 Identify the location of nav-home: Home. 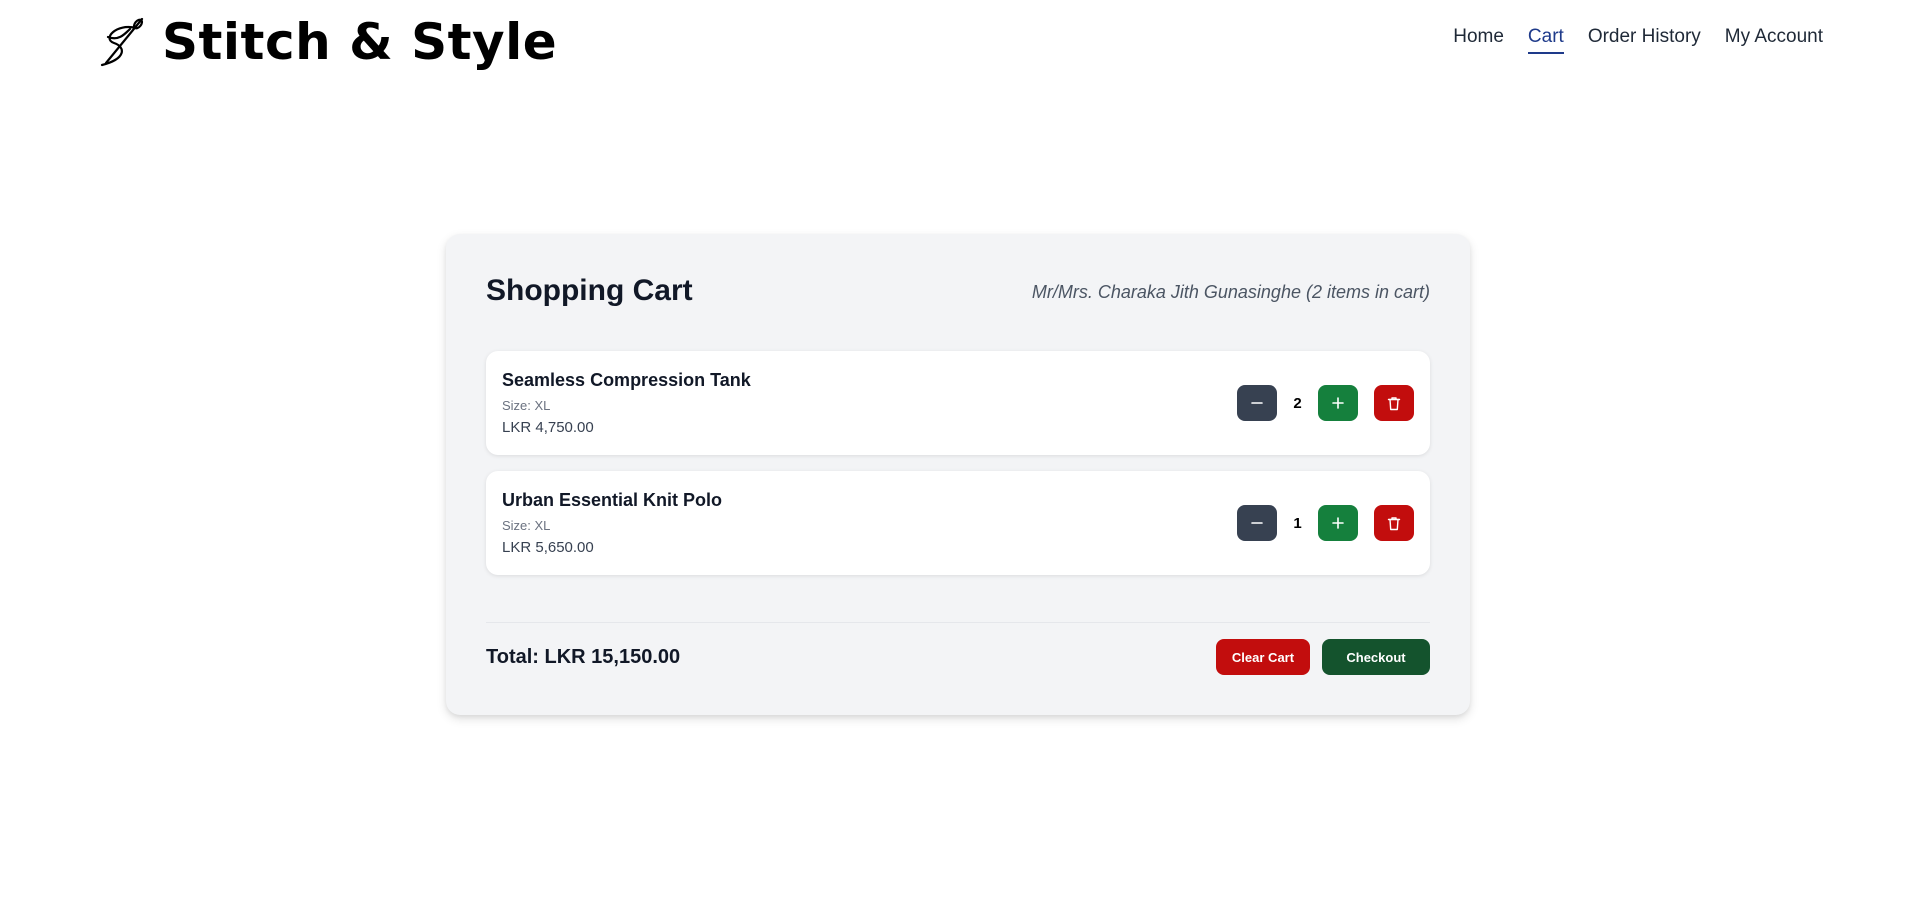
(1478, 40).